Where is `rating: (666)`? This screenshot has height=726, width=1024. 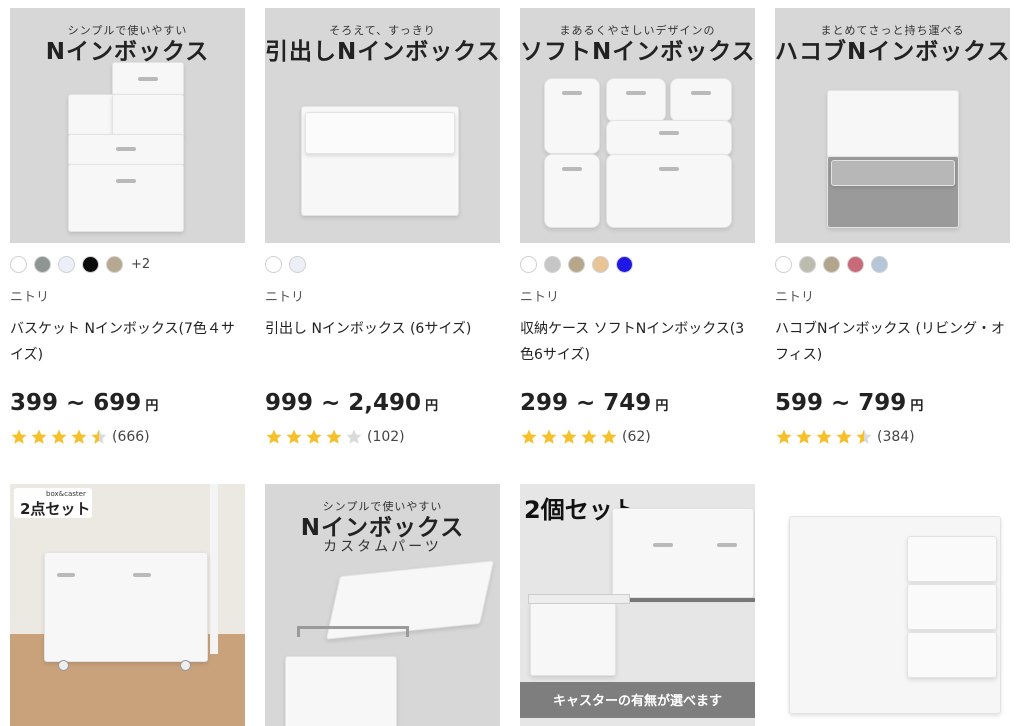
rating: (666) is located at coordinates (127, 437).